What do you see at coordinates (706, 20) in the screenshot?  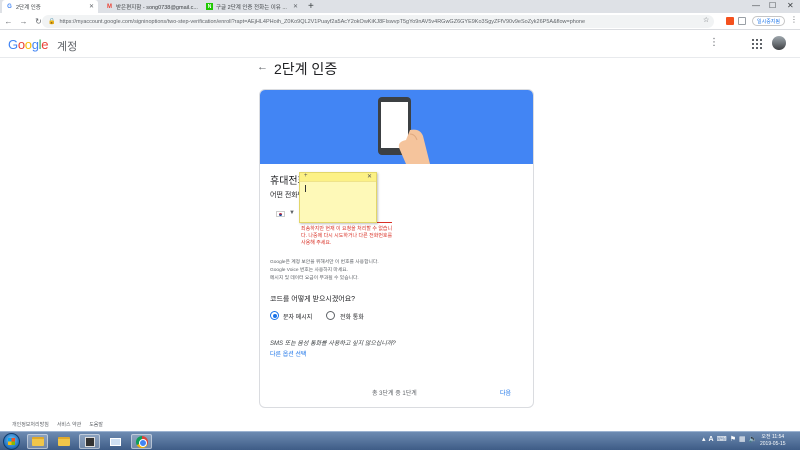 I see `bookmark-star-icon: ☆` at bounding box center [706, 20].